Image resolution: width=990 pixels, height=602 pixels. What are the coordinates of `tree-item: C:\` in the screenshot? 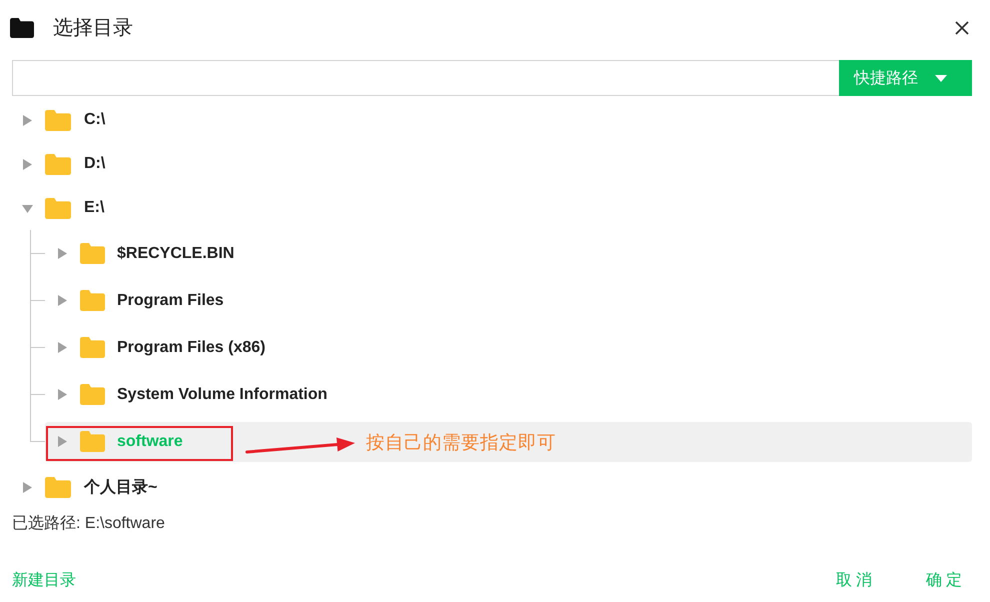 It's located at (492, 120).